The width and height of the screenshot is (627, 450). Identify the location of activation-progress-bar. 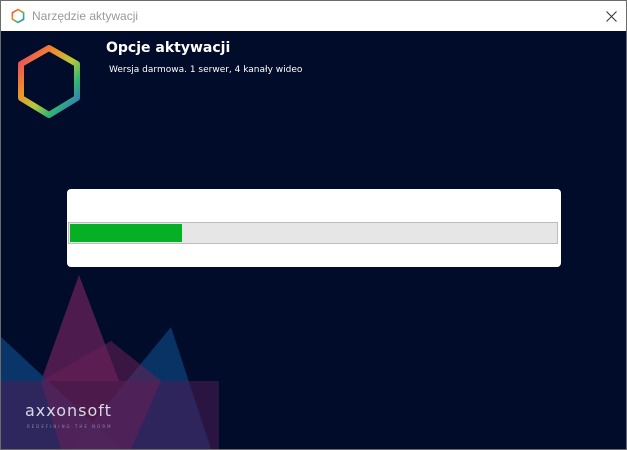
(313, 233).